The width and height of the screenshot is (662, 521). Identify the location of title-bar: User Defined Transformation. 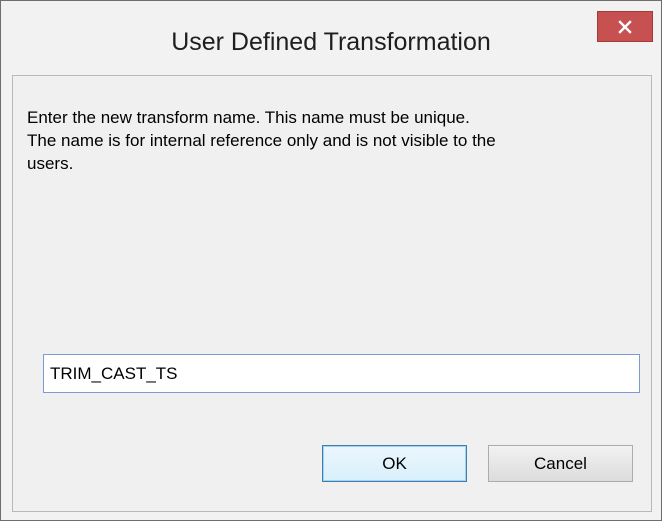
(331, 38).